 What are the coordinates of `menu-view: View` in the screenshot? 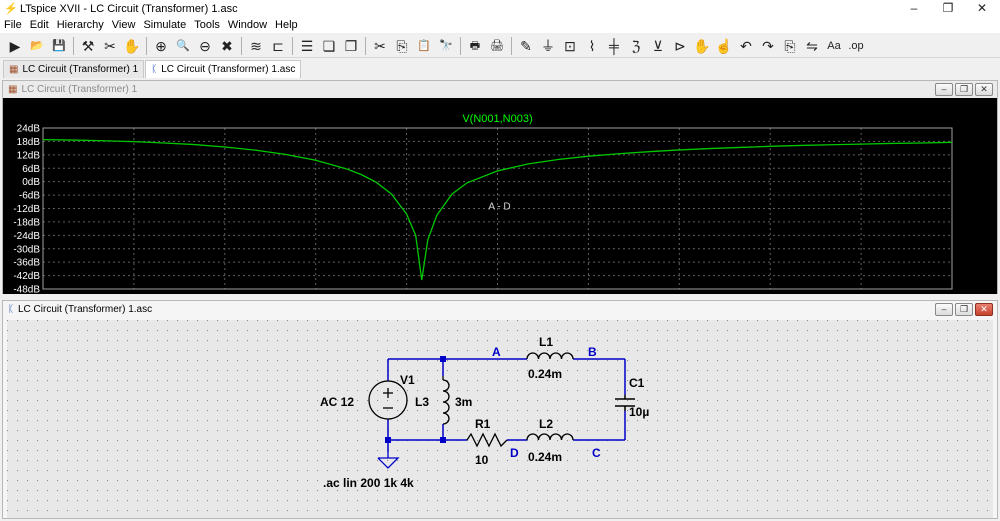 It's located at (124, 25).